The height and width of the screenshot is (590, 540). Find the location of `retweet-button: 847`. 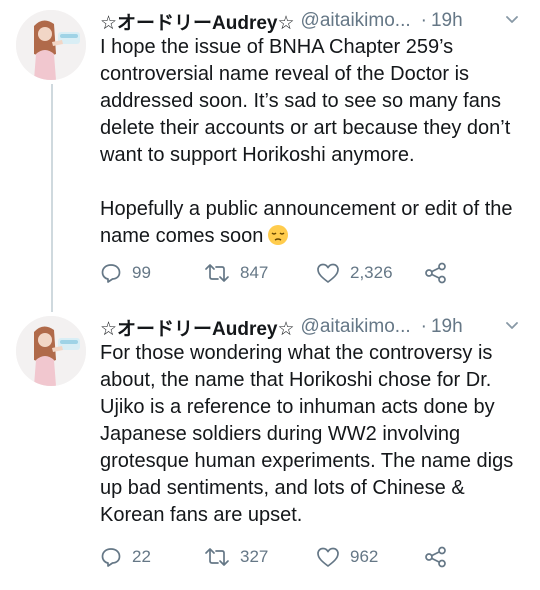

retweet-button: 847 is located at coordinates (260, 273).